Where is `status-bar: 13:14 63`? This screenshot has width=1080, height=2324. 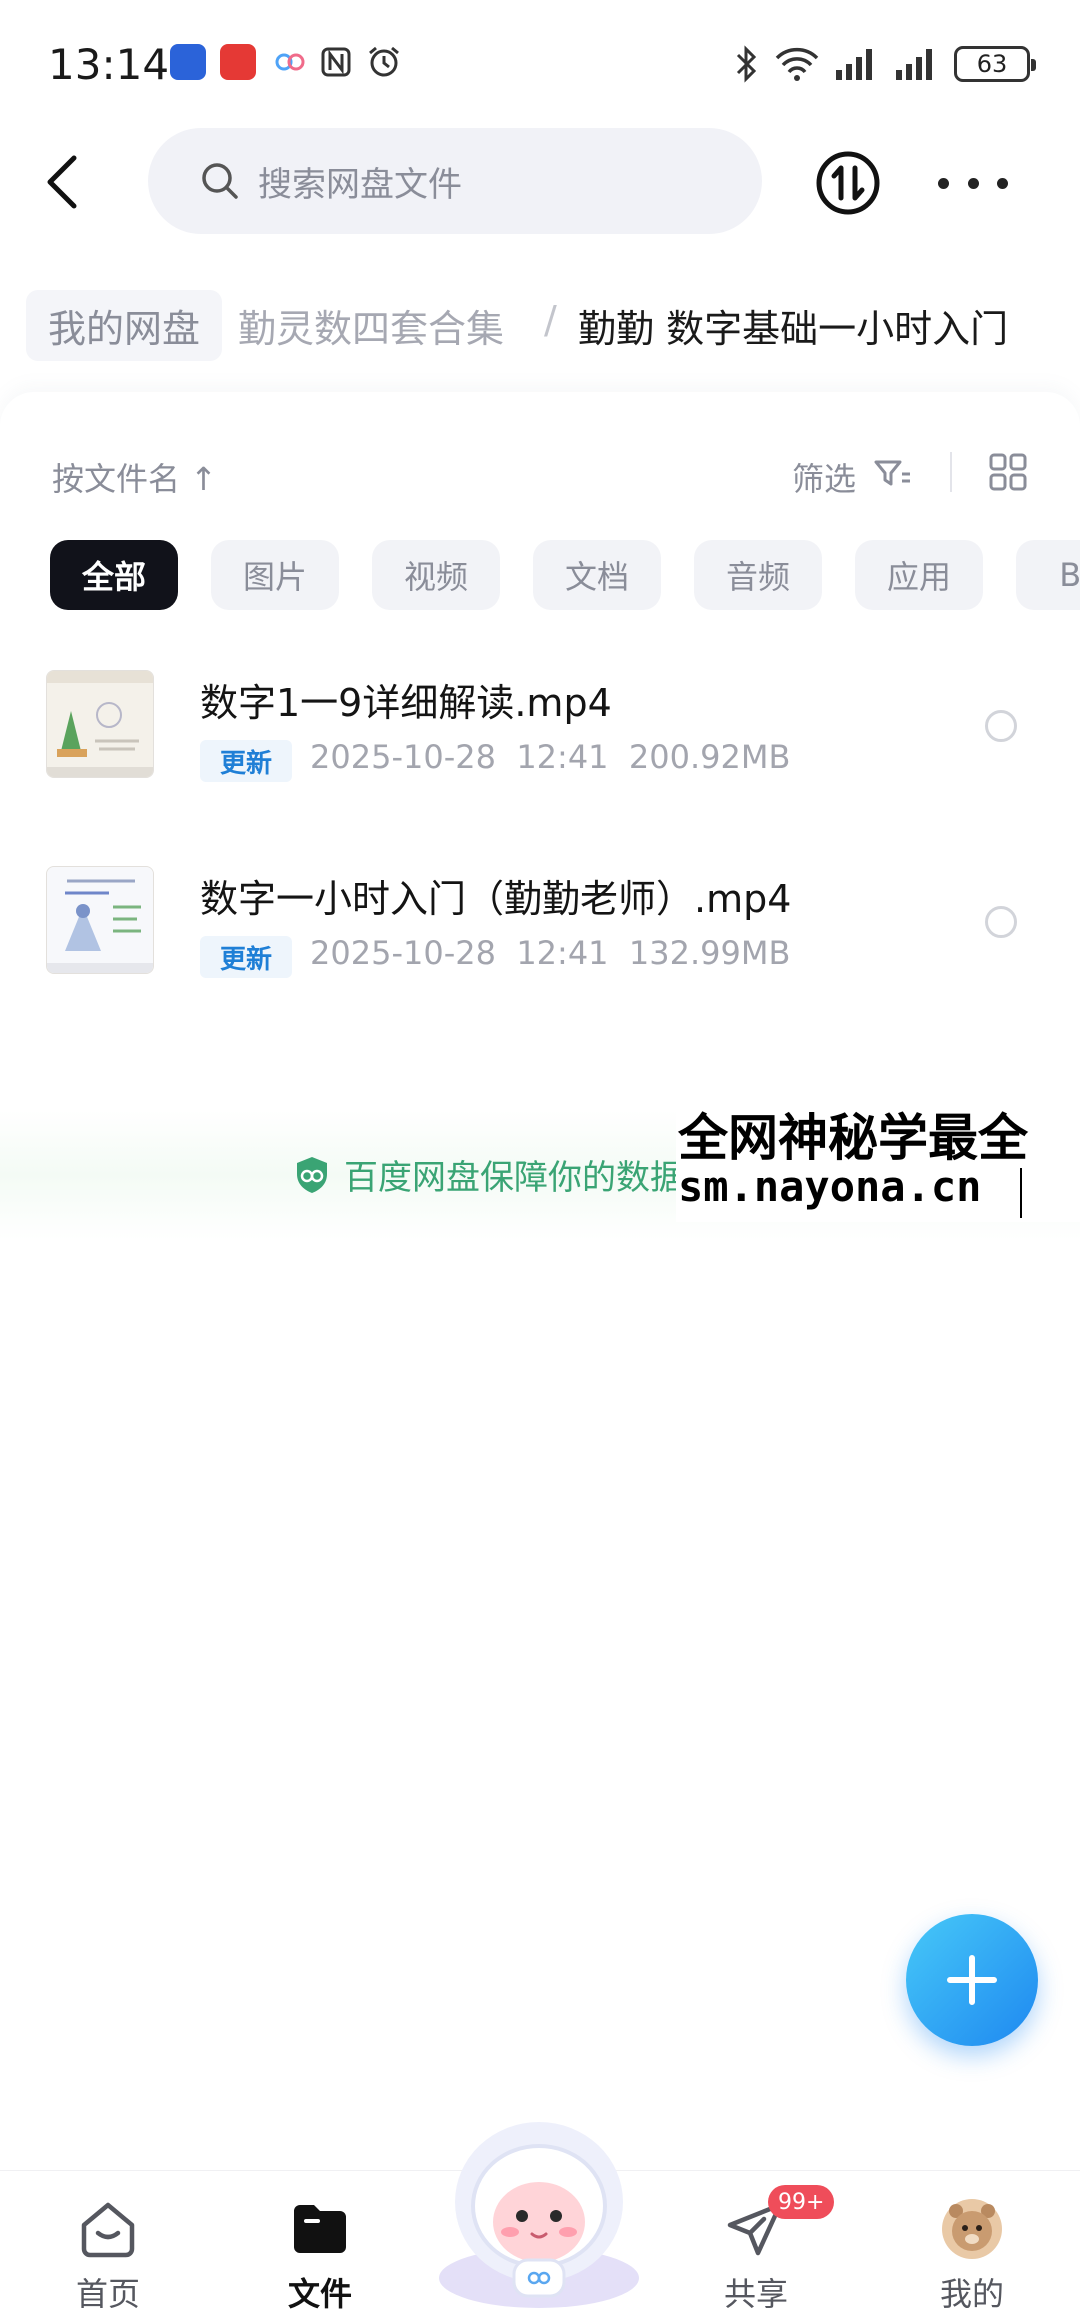 status-bar: 13:14 63 is located at coordinates (540, 60).